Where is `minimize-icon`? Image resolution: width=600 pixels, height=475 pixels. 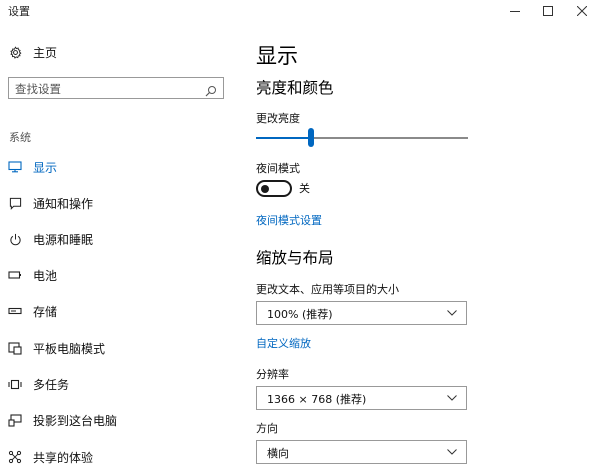 minimize-icon is located at coordinates (515, 11).